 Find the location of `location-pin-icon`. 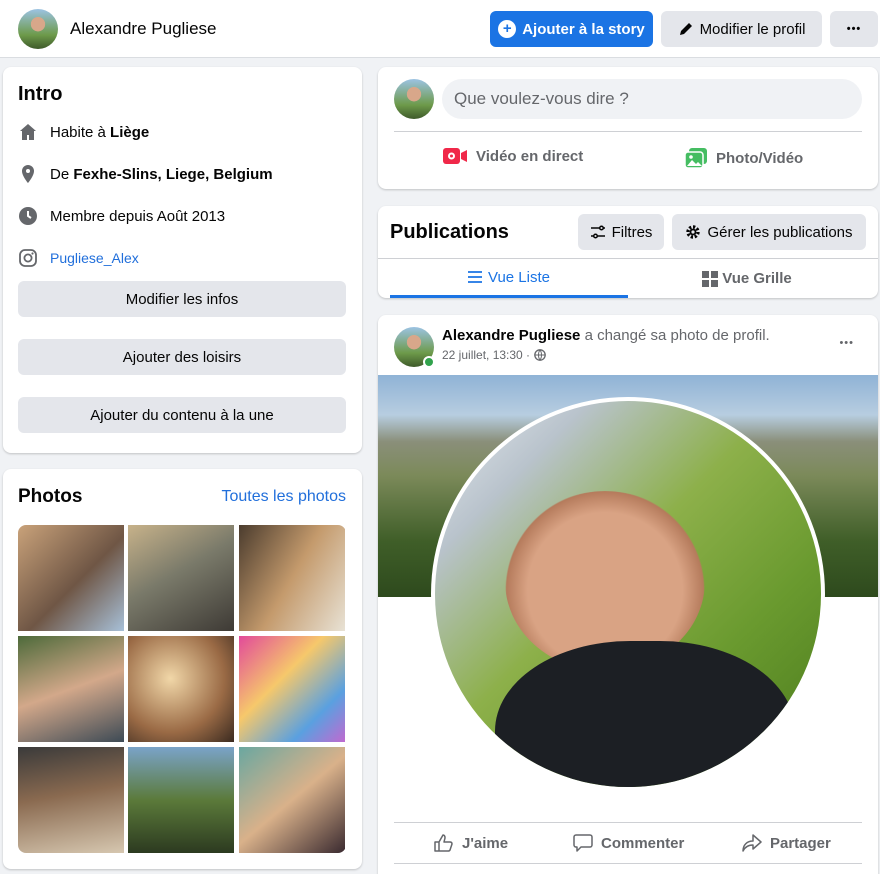

location-pin-icon is located at coordinates (28, 174).